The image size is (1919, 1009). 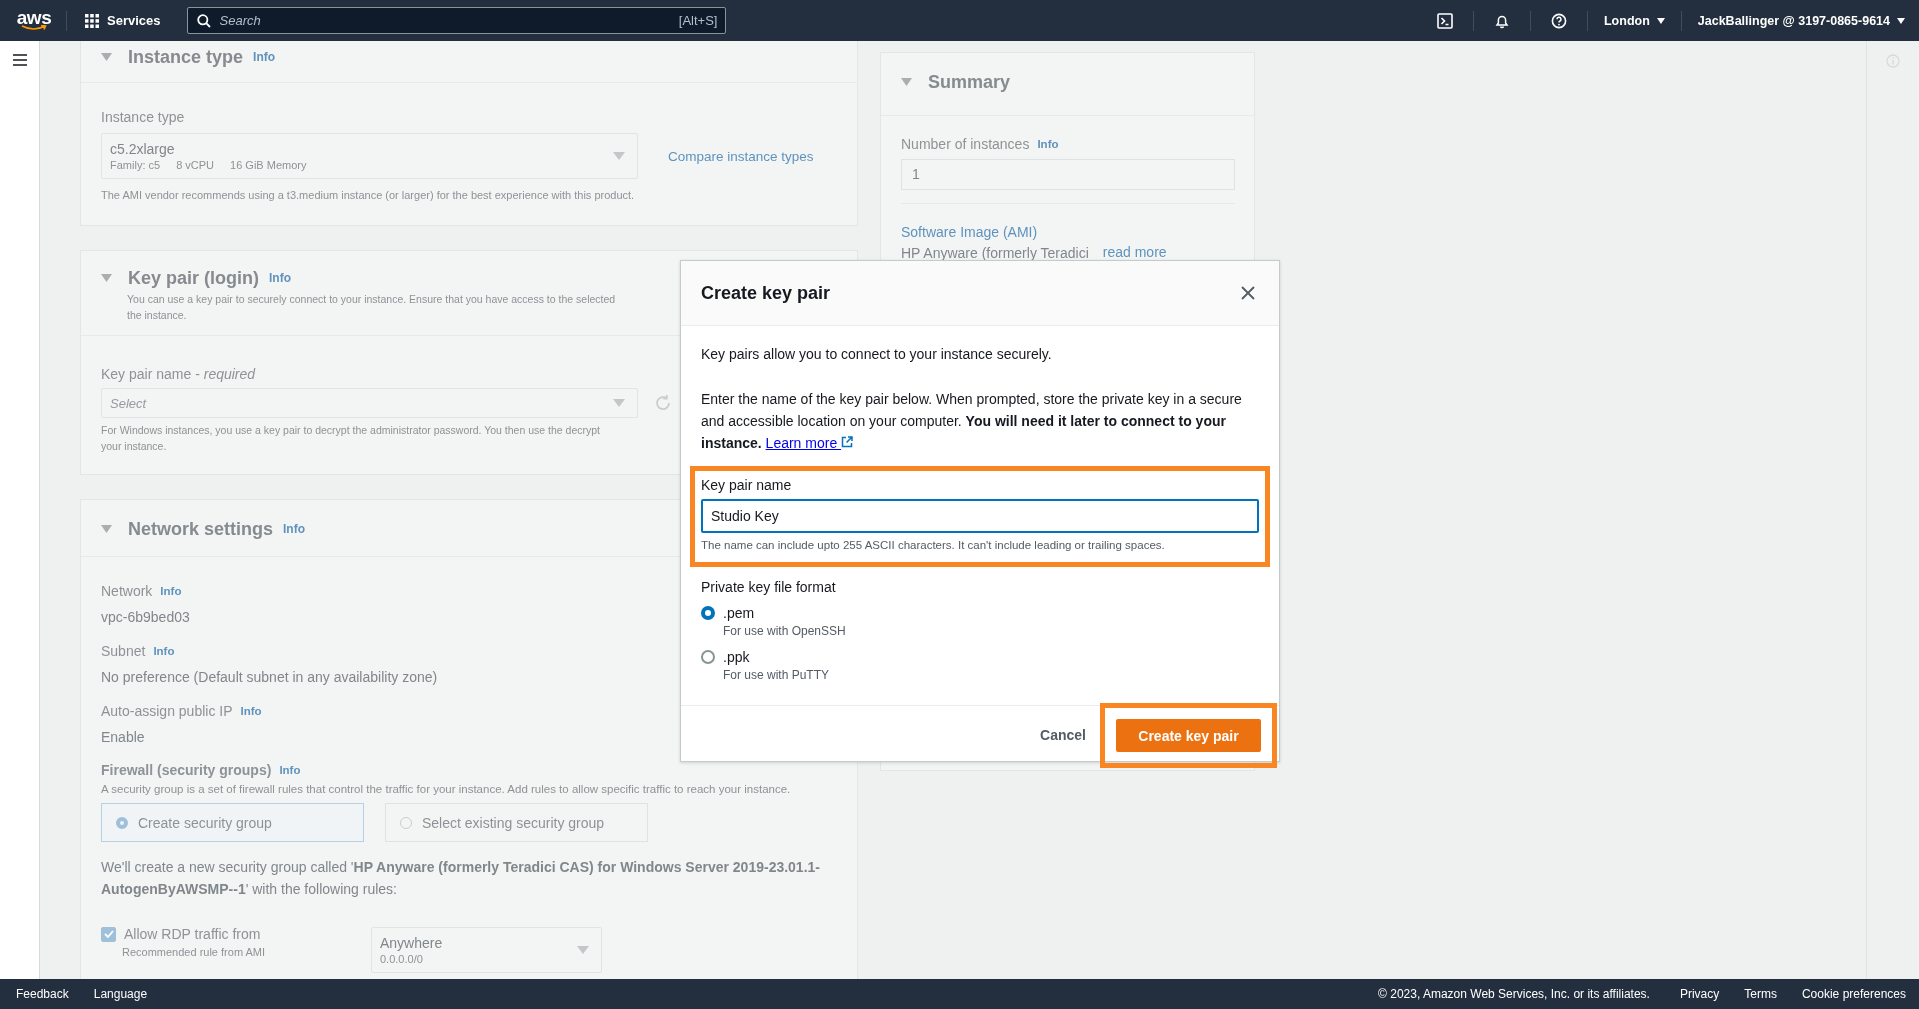 What do you see at coordinates (972, 421) in the screenshot?
I see `instructions-text: Enter the name of the key pair below. When prompted, store the private key in a secure and accessible location on your computer. You will need it later to connect to your instance. Learn more` at bounding box center [972, 421].